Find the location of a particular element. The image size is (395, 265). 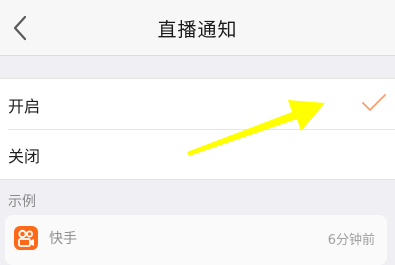

option-off-label: 关闭 is located at coordinates (24, 156).